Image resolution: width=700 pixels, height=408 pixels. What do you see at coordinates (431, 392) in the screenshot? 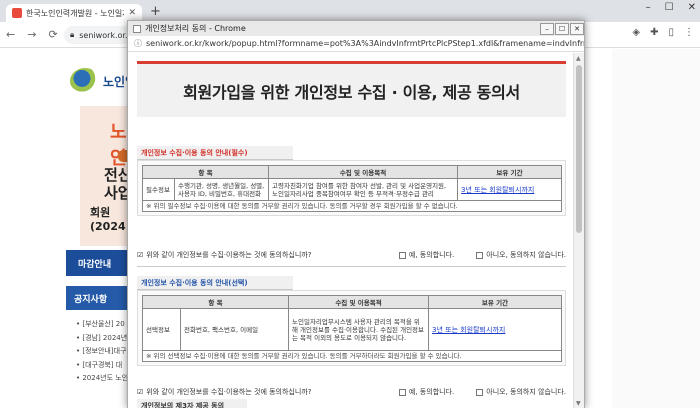
I see `optional-agree-label: 예, 동의합니다.` at bounding box center [431, 392].